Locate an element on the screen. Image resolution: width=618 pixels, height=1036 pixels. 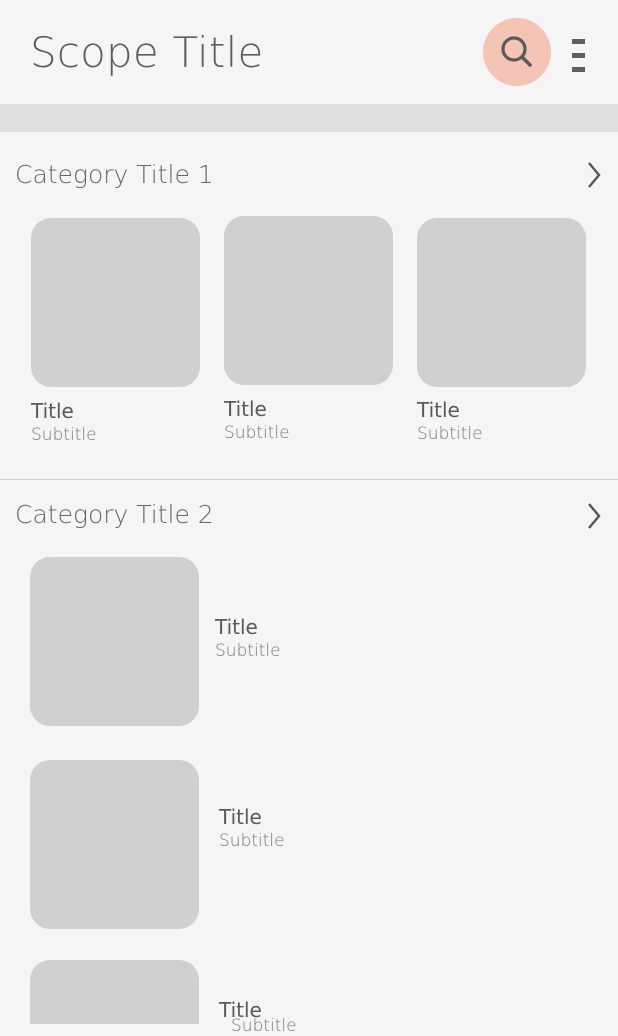
page-title: Scope Title is located at coordinates (147, 52).